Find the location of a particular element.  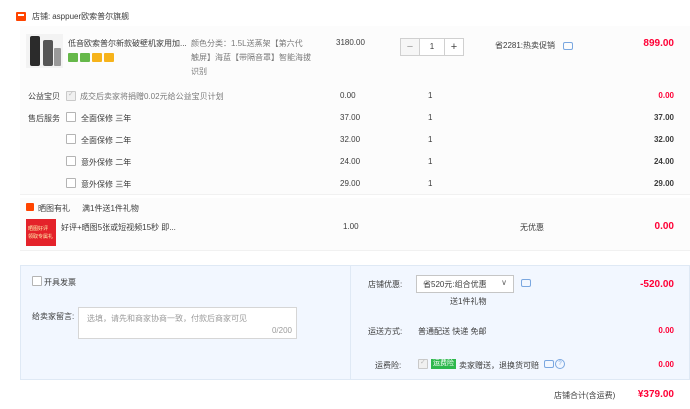

shipping-label: 运送方式: is located at coordinates (385, 331).